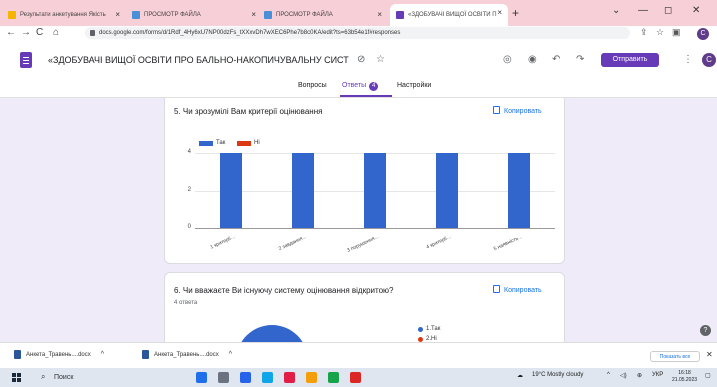 Image resolution: width=717 pixels, height=387 pixels. What do you see at coordinates (56, 33) in the screenshot?
I see `home-icon: ⌂` at bounding box center [56, 33].